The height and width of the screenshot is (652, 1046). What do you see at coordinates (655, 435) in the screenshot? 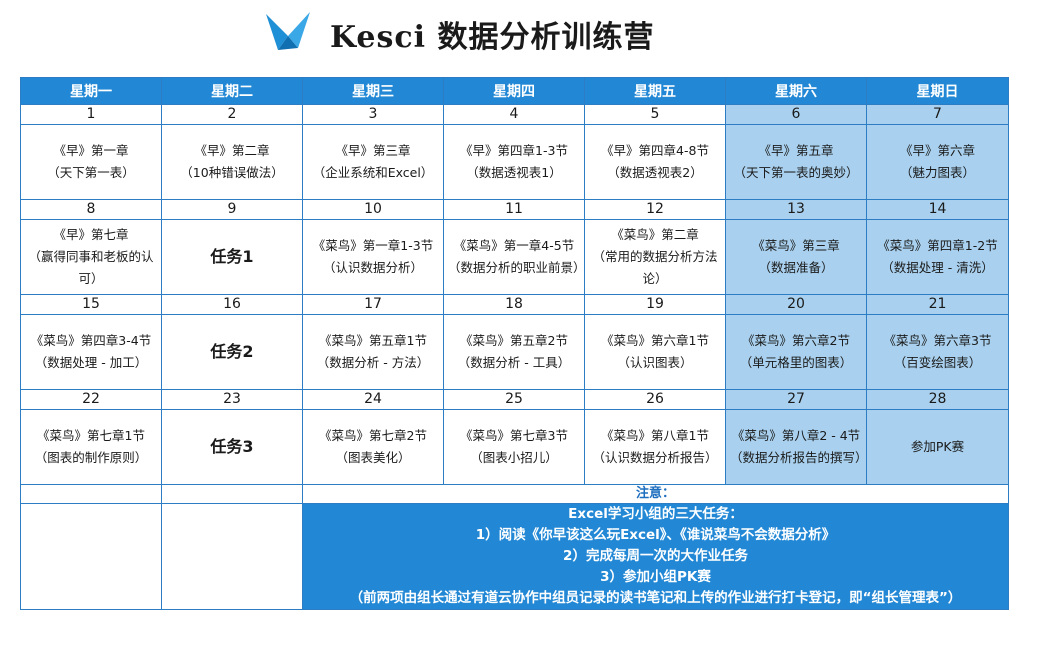
I see `lesson-chapter: 《菜鸟》第八章1节` at bounding box center [655, 435].